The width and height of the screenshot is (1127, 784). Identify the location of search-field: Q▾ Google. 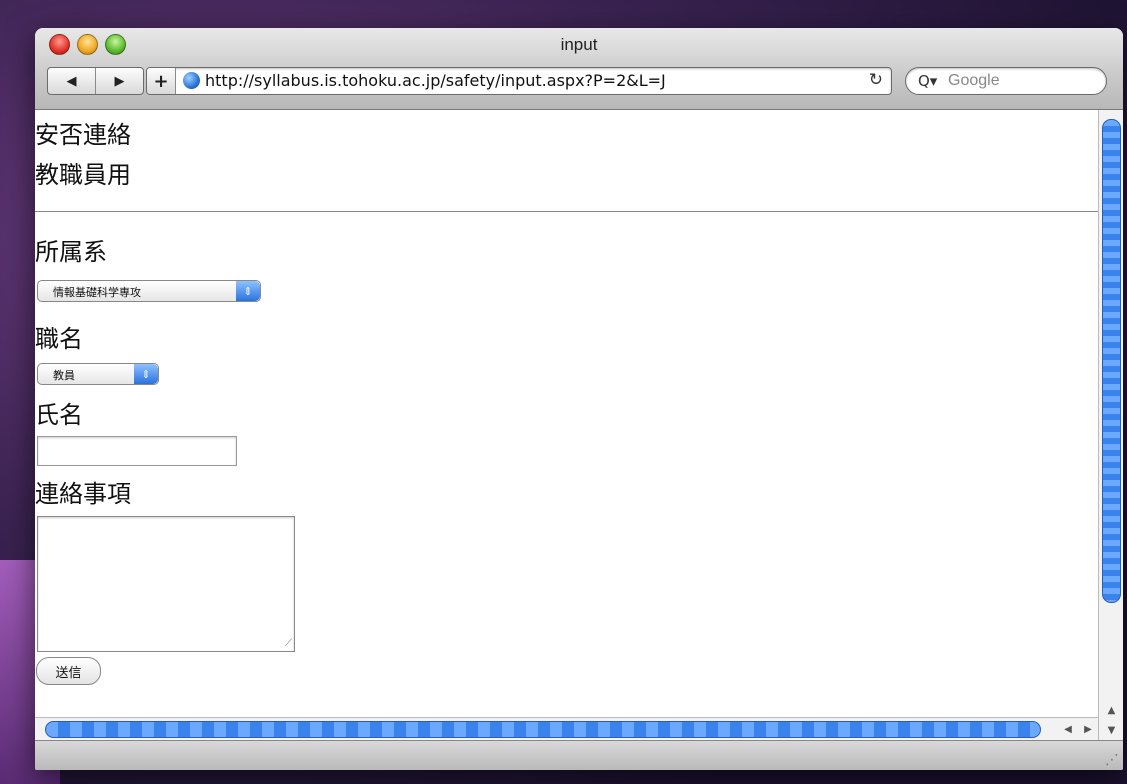
(1006, 81).